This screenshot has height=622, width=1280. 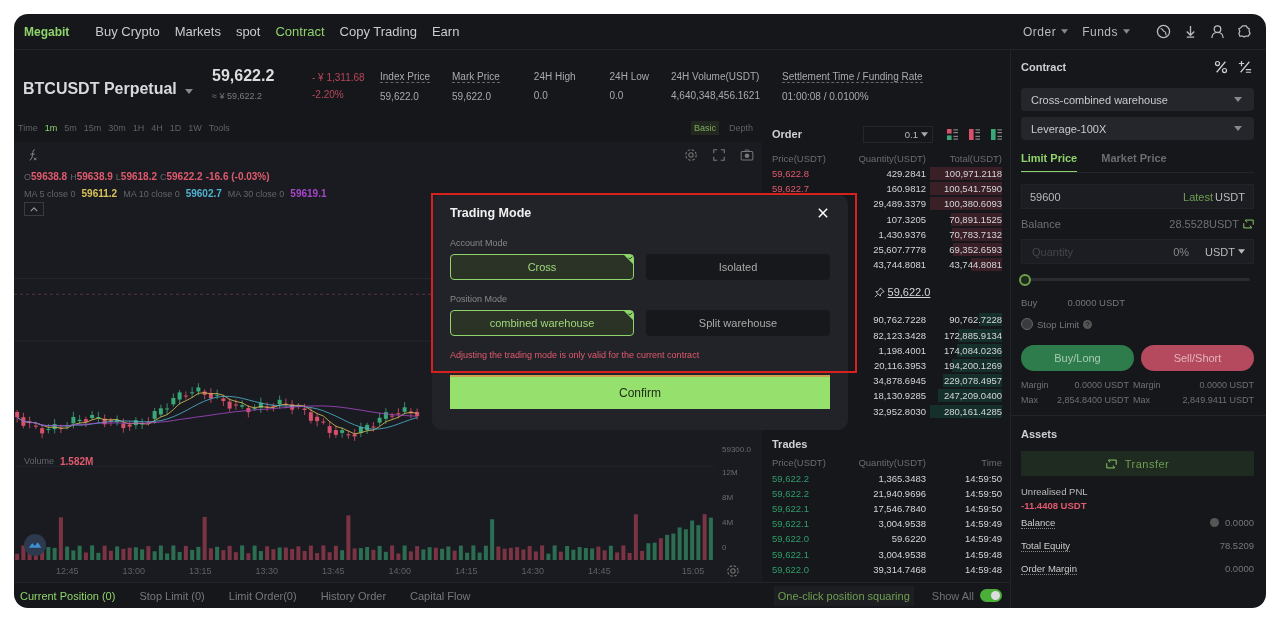 I want to click on transfer-button: Transfer, so click(x=1137, y=463).